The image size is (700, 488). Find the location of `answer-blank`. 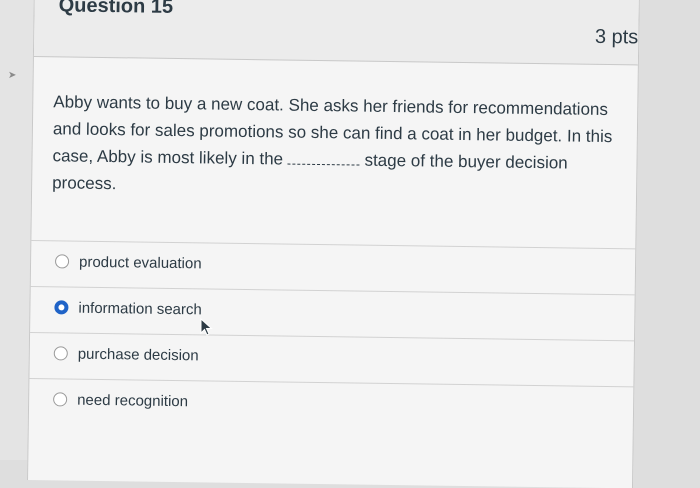

answer-blank is located at coordinates (323, 157).